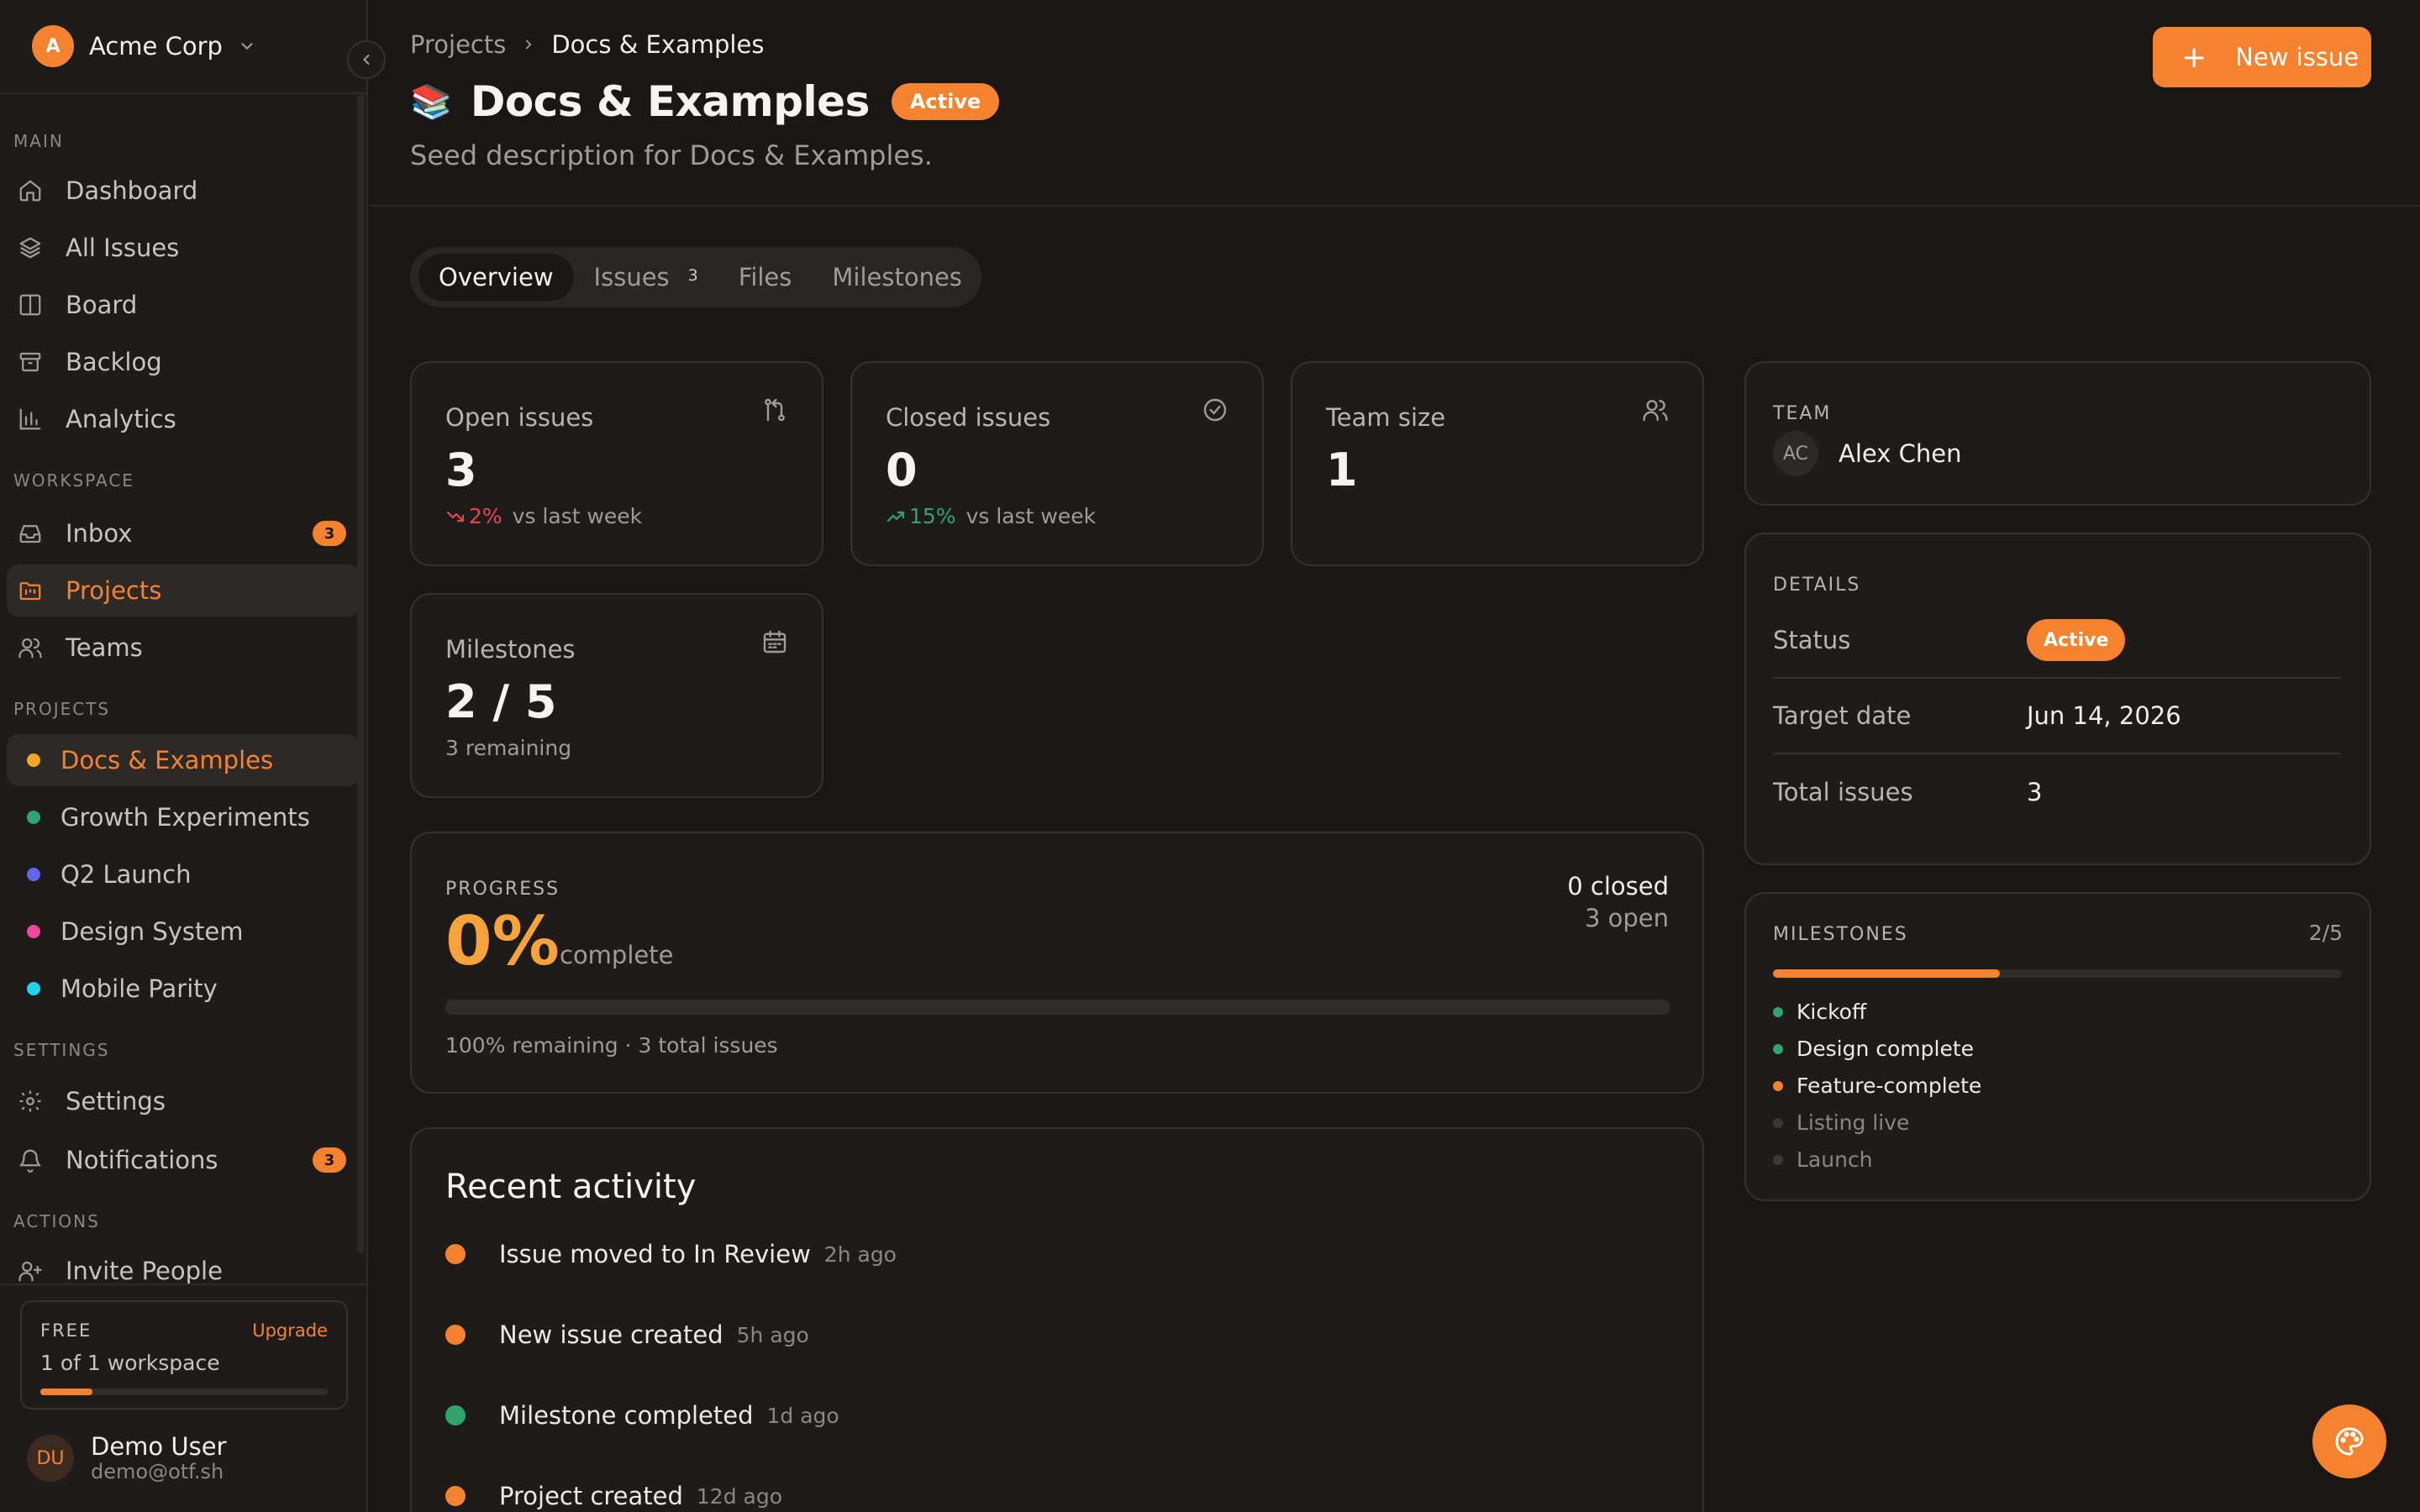  I want to click on user-plus-icon, so click(30, 1271).